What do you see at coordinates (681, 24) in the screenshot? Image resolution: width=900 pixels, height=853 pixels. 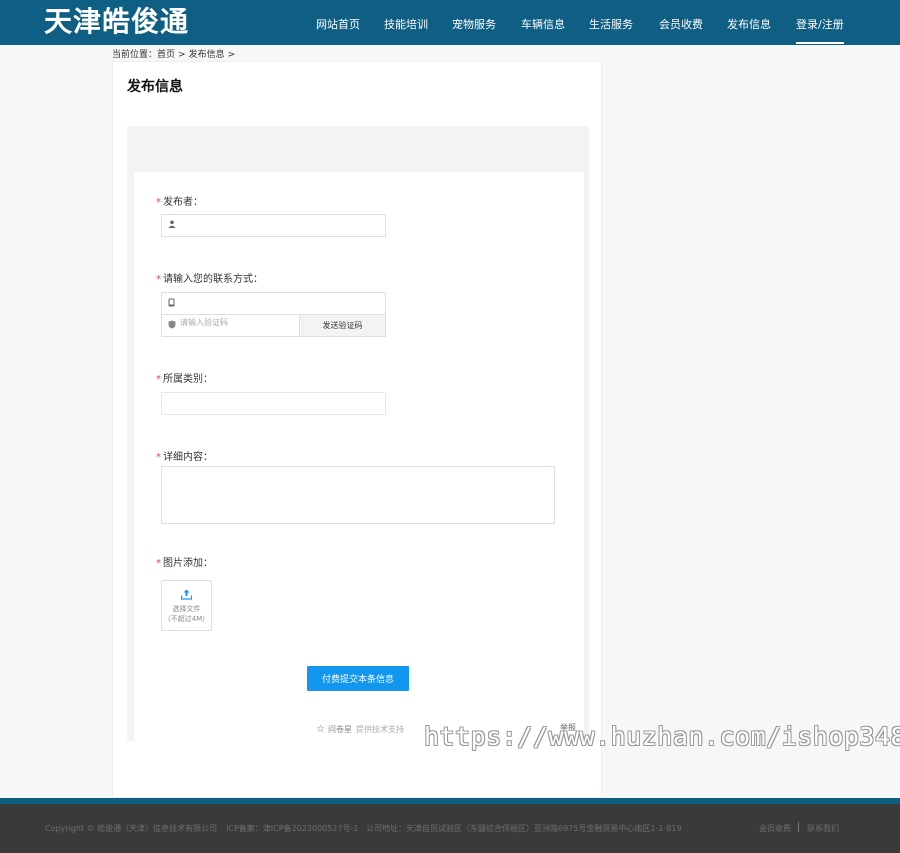 I see `nav-membership-fee: 会员收费` at bounding box center [681, 24].